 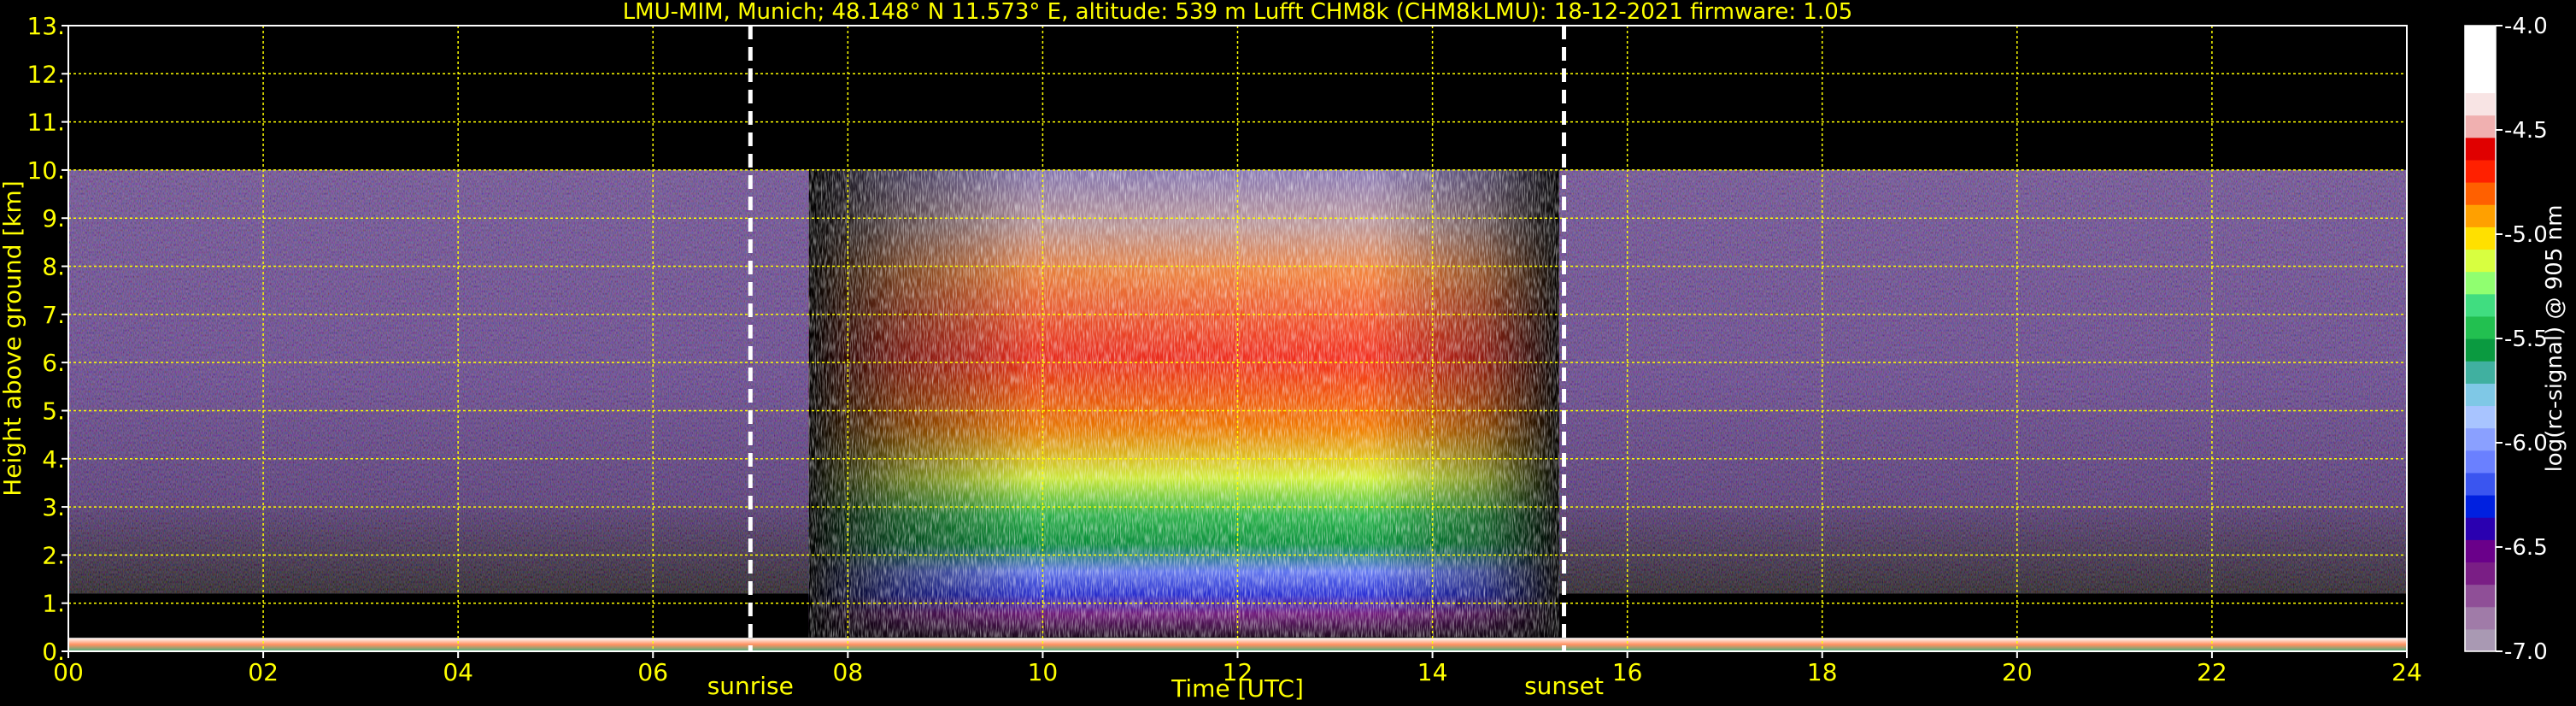 What do you see at coordinates (53, 507) in the screenshot?
I see `y-tick-label: 3.` at bounding box center [53, 507].